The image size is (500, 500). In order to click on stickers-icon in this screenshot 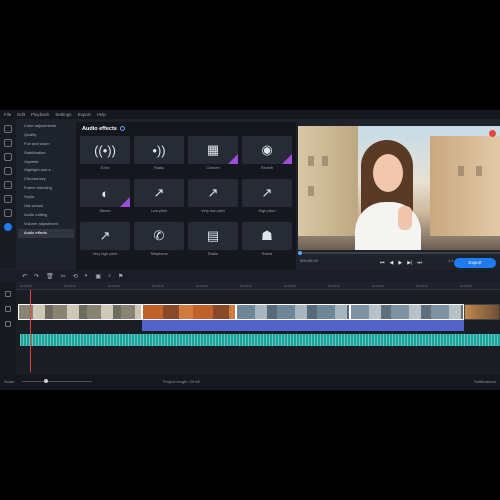, I will do `click(8, 199)`.